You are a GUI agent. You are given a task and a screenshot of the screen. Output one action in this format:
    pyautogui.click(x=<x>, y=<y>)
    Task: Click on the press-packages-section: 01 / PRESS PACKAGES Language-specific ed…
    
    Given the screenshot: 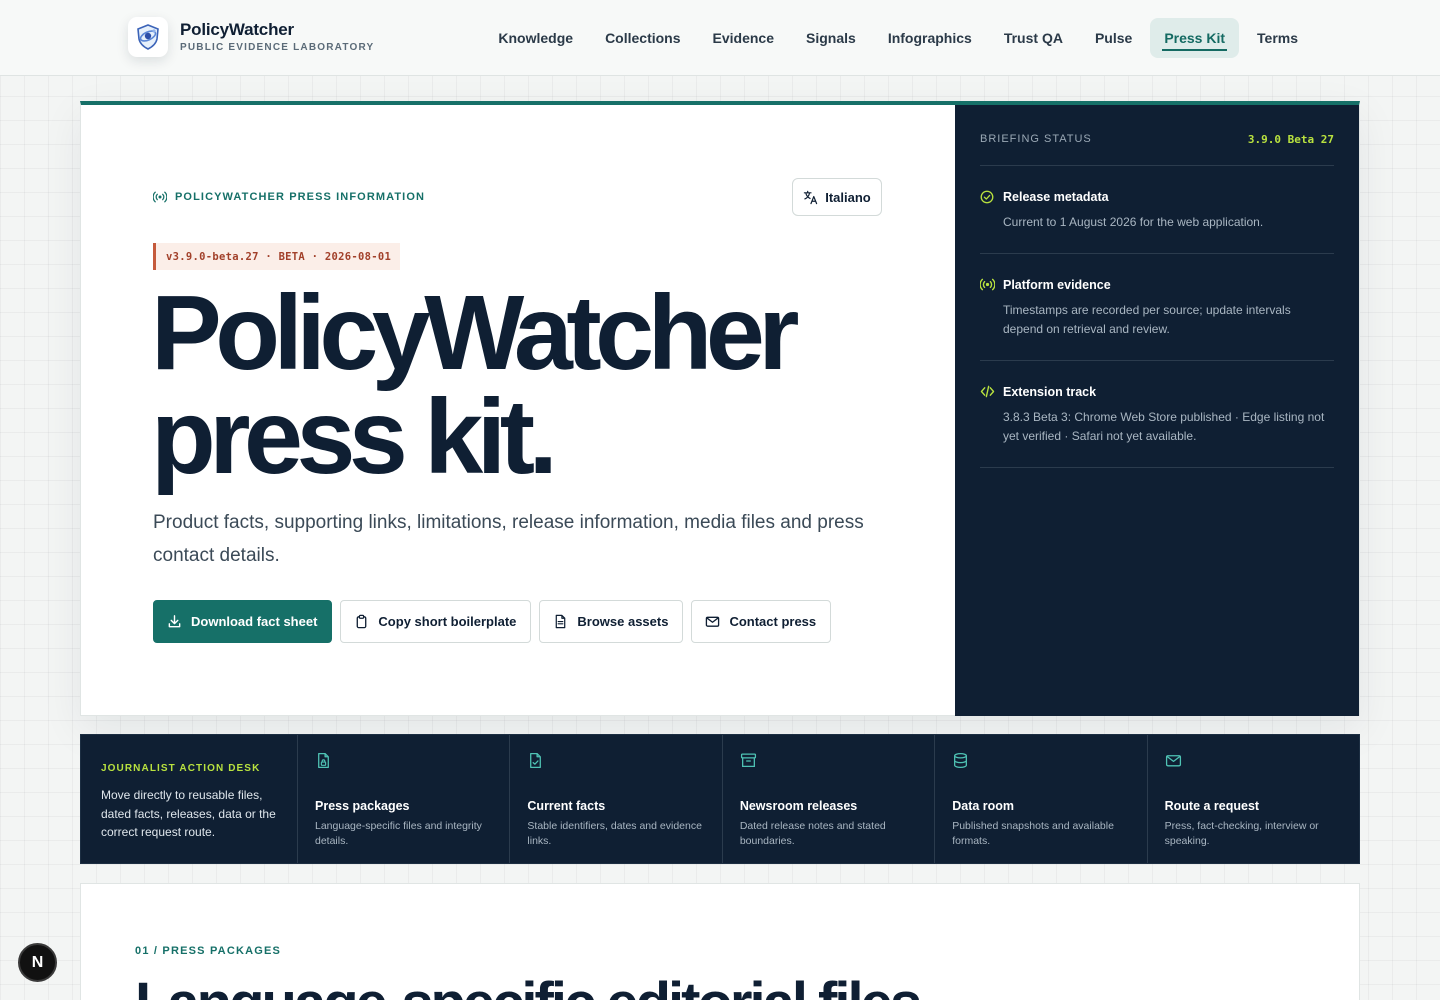 What is the action you would take?
    pyautogui.click(x=720, y=941)
    